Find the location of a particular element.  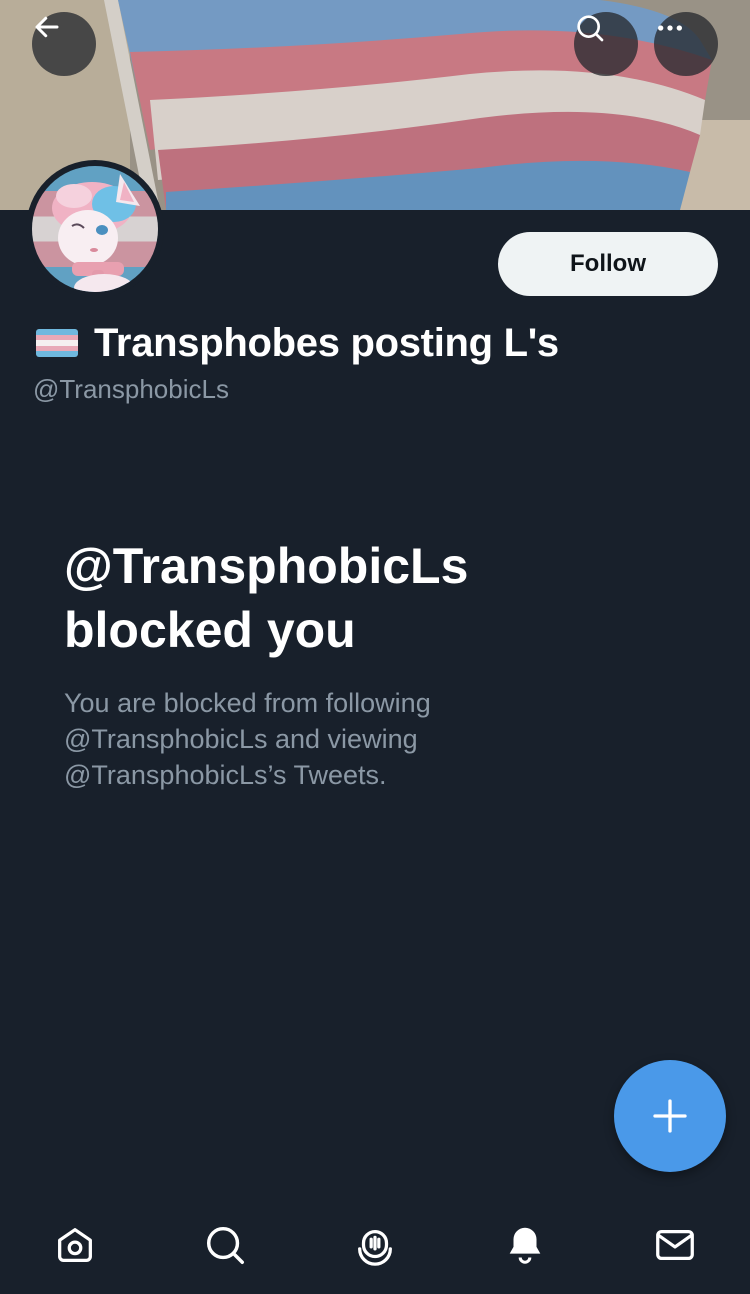

messages-icon is located at coordinates (675, 1245).